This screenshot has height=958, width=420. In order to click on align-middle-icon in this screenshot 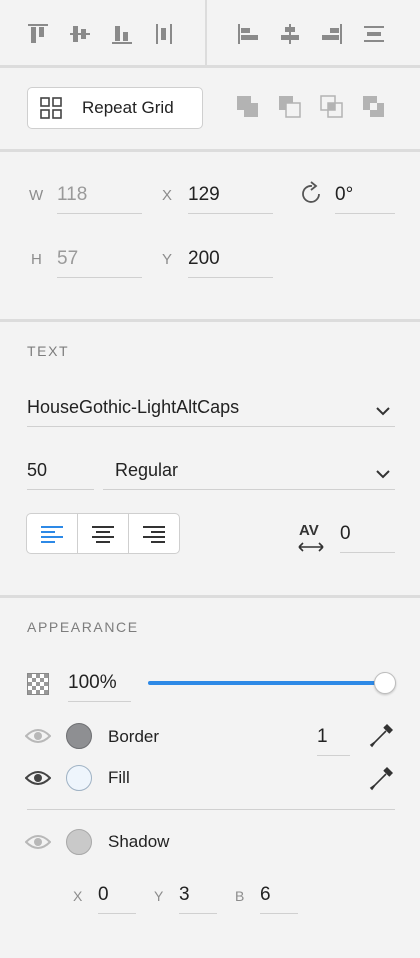, I will do `click(80, 34)`.